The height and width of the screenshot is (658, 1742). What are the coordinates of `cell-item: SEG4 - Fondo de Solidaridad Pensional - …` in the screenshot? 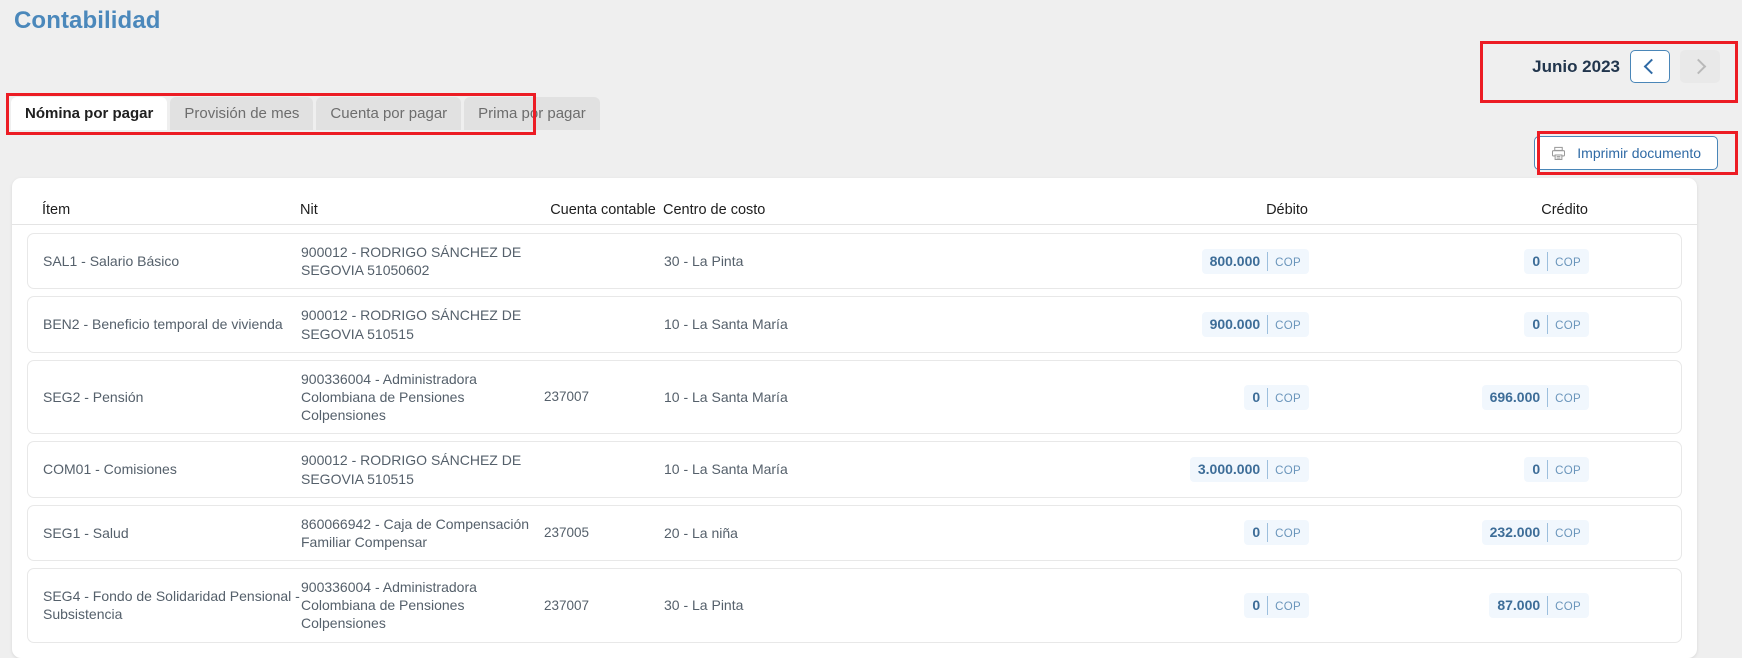 It's located at (171, 605).